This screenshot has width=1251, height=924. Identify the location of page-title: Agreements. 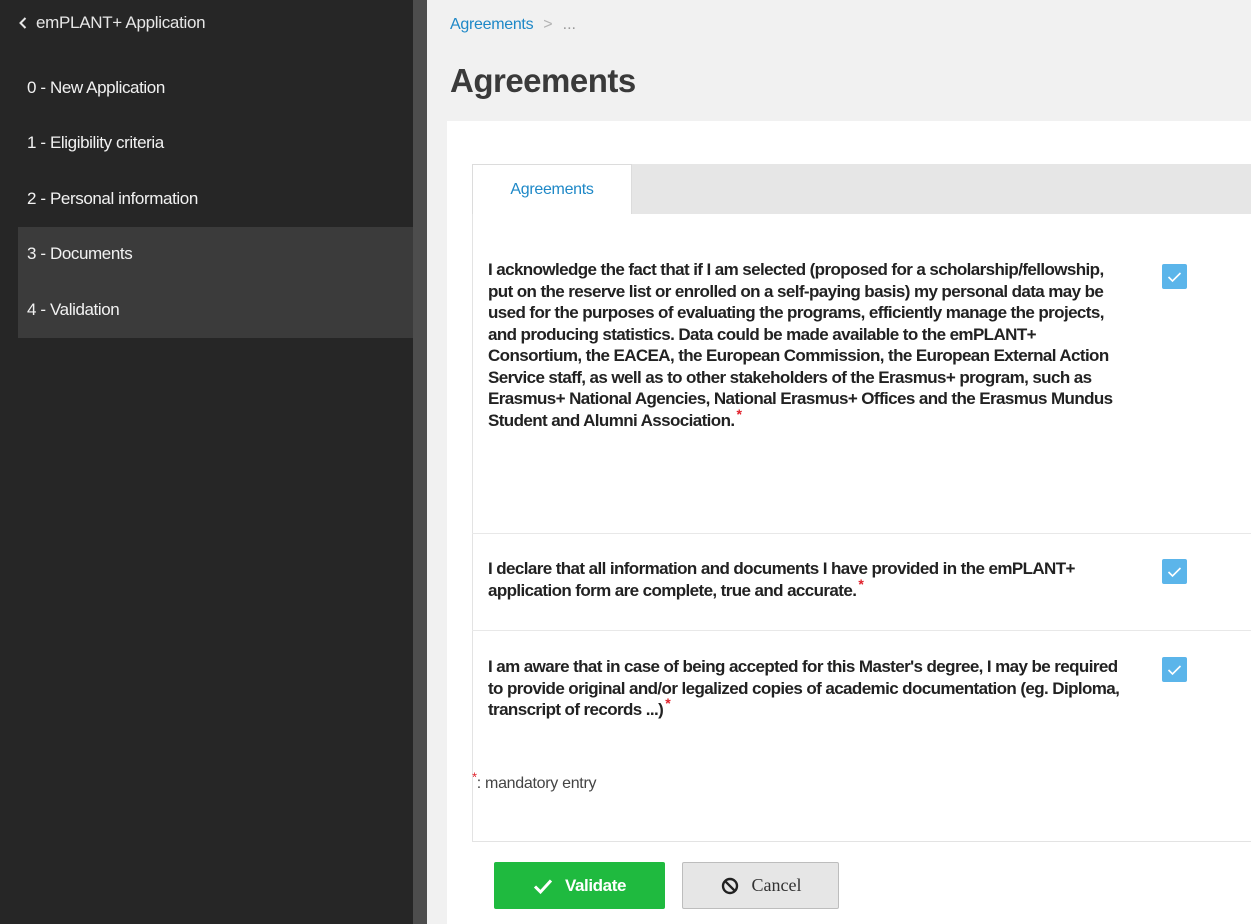
(543, 80).